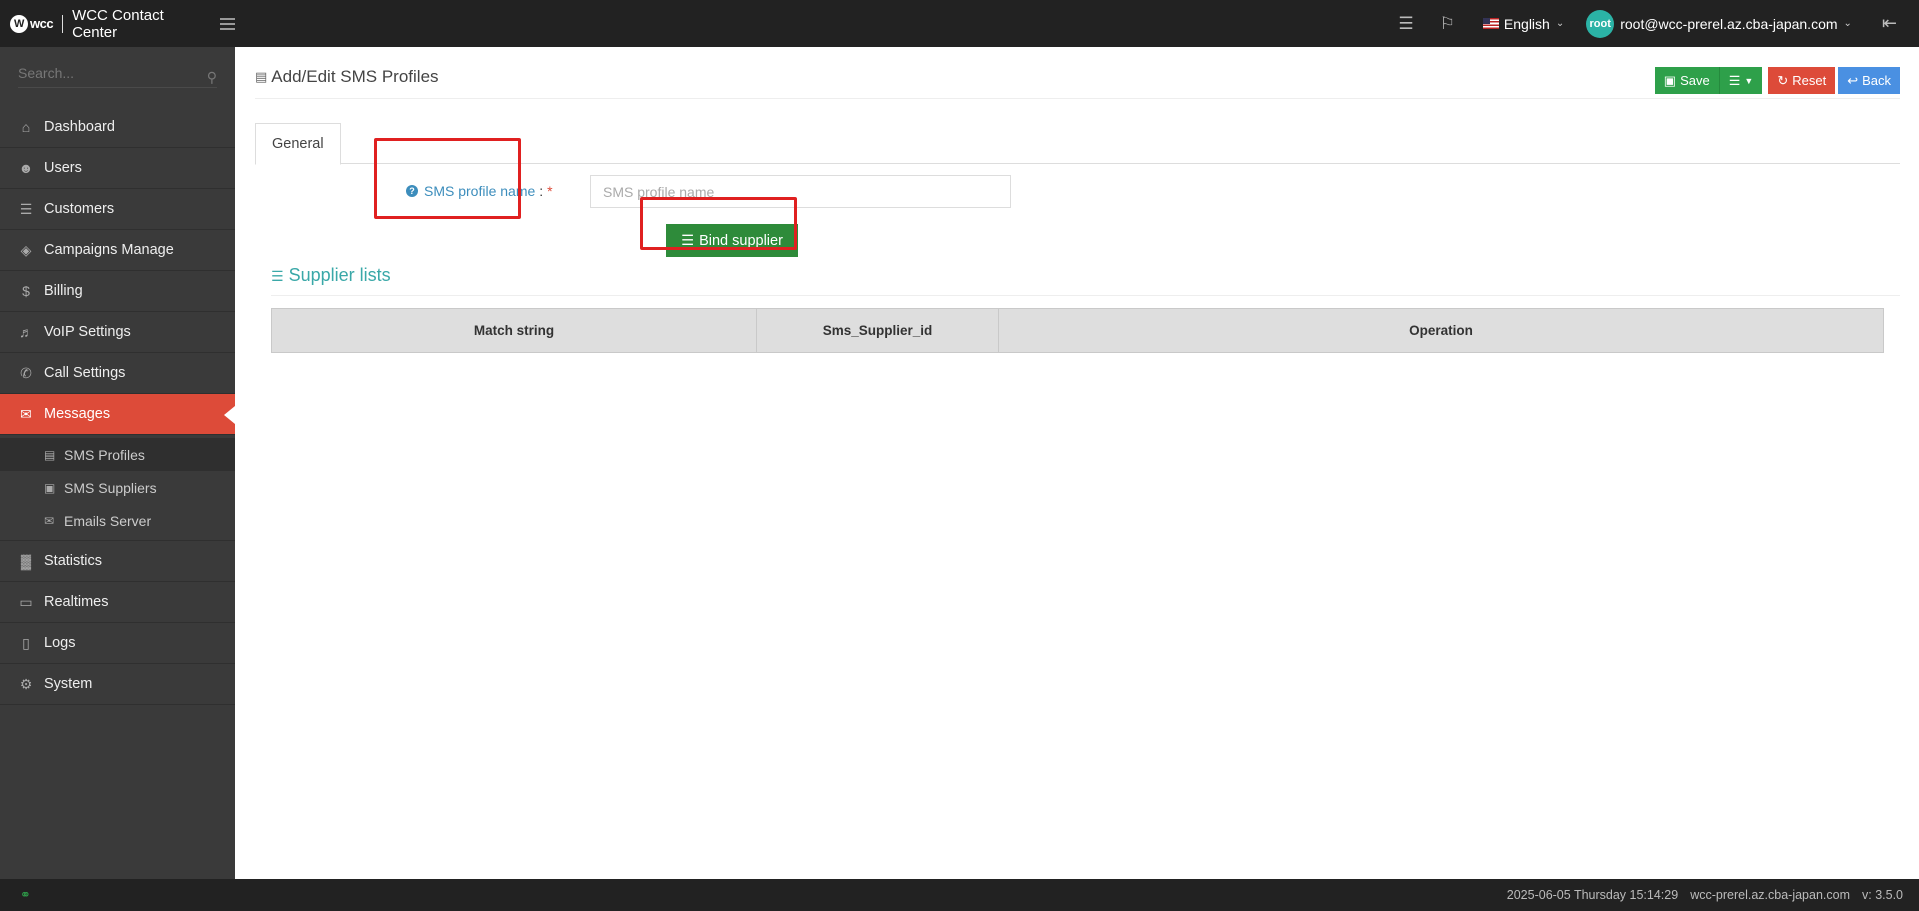 This screenshot has height=911, width=1919. Describe the element at coordinates (718, 223) in the screenshot. I see `annotation-box-bind-button` at that location.